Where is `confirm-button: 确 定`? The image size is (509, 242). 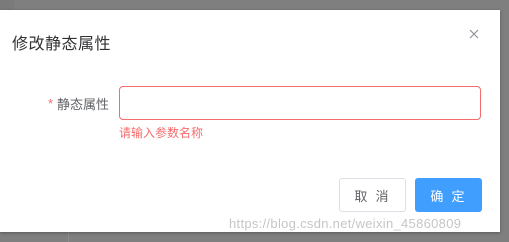
confirm-button: 确 定 is located at coordinates (448, 195).